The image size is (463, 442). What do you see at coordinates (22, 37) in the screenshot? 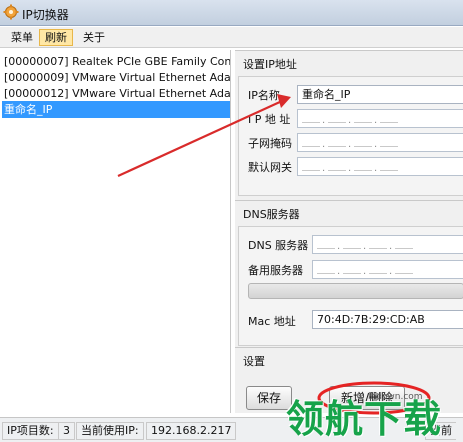
I see `menu-item-menu: 菜单` at bounding box center [22, 37].